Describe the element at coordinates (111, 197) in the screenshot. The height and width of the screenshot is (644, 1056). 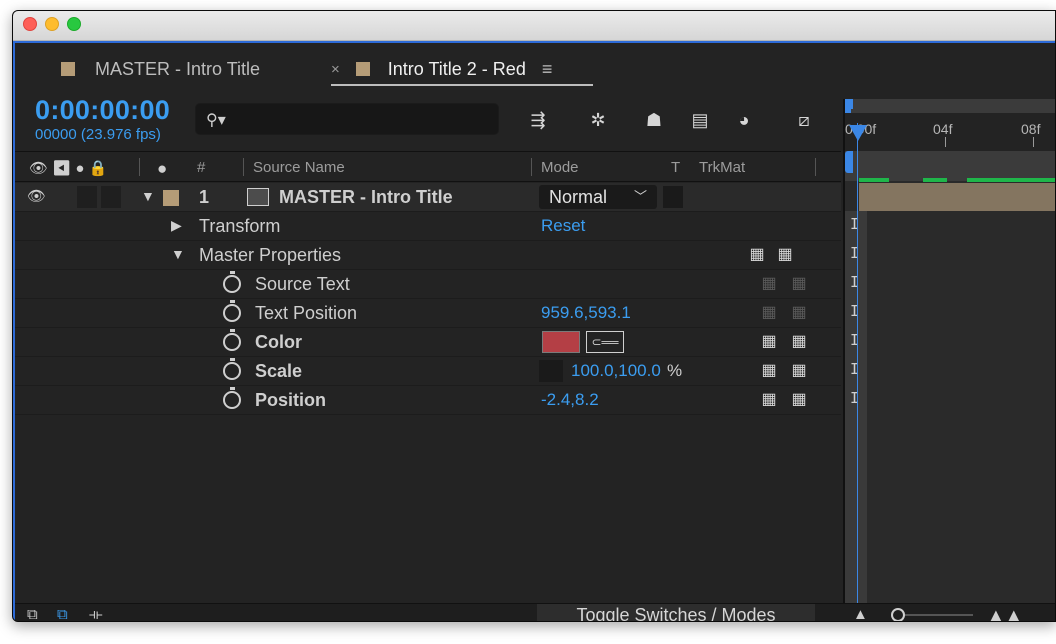
I see `lock-switch` at that location.